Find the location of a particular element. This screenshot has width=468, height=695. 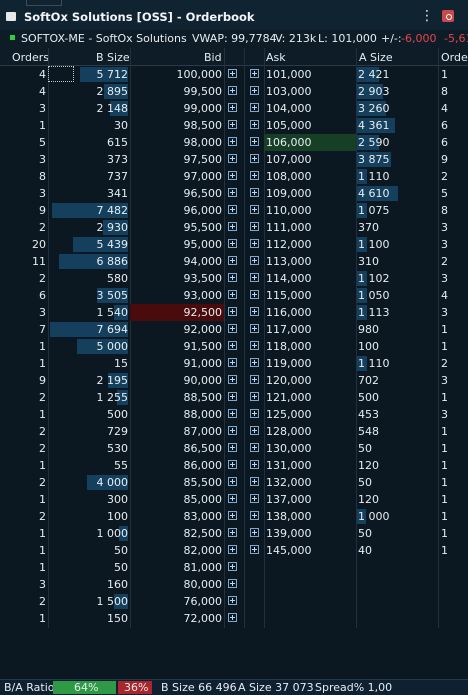

orderbook-row: 9 7 482 96,000 110,000 1 075 8 is located at coordinates (234, 210).